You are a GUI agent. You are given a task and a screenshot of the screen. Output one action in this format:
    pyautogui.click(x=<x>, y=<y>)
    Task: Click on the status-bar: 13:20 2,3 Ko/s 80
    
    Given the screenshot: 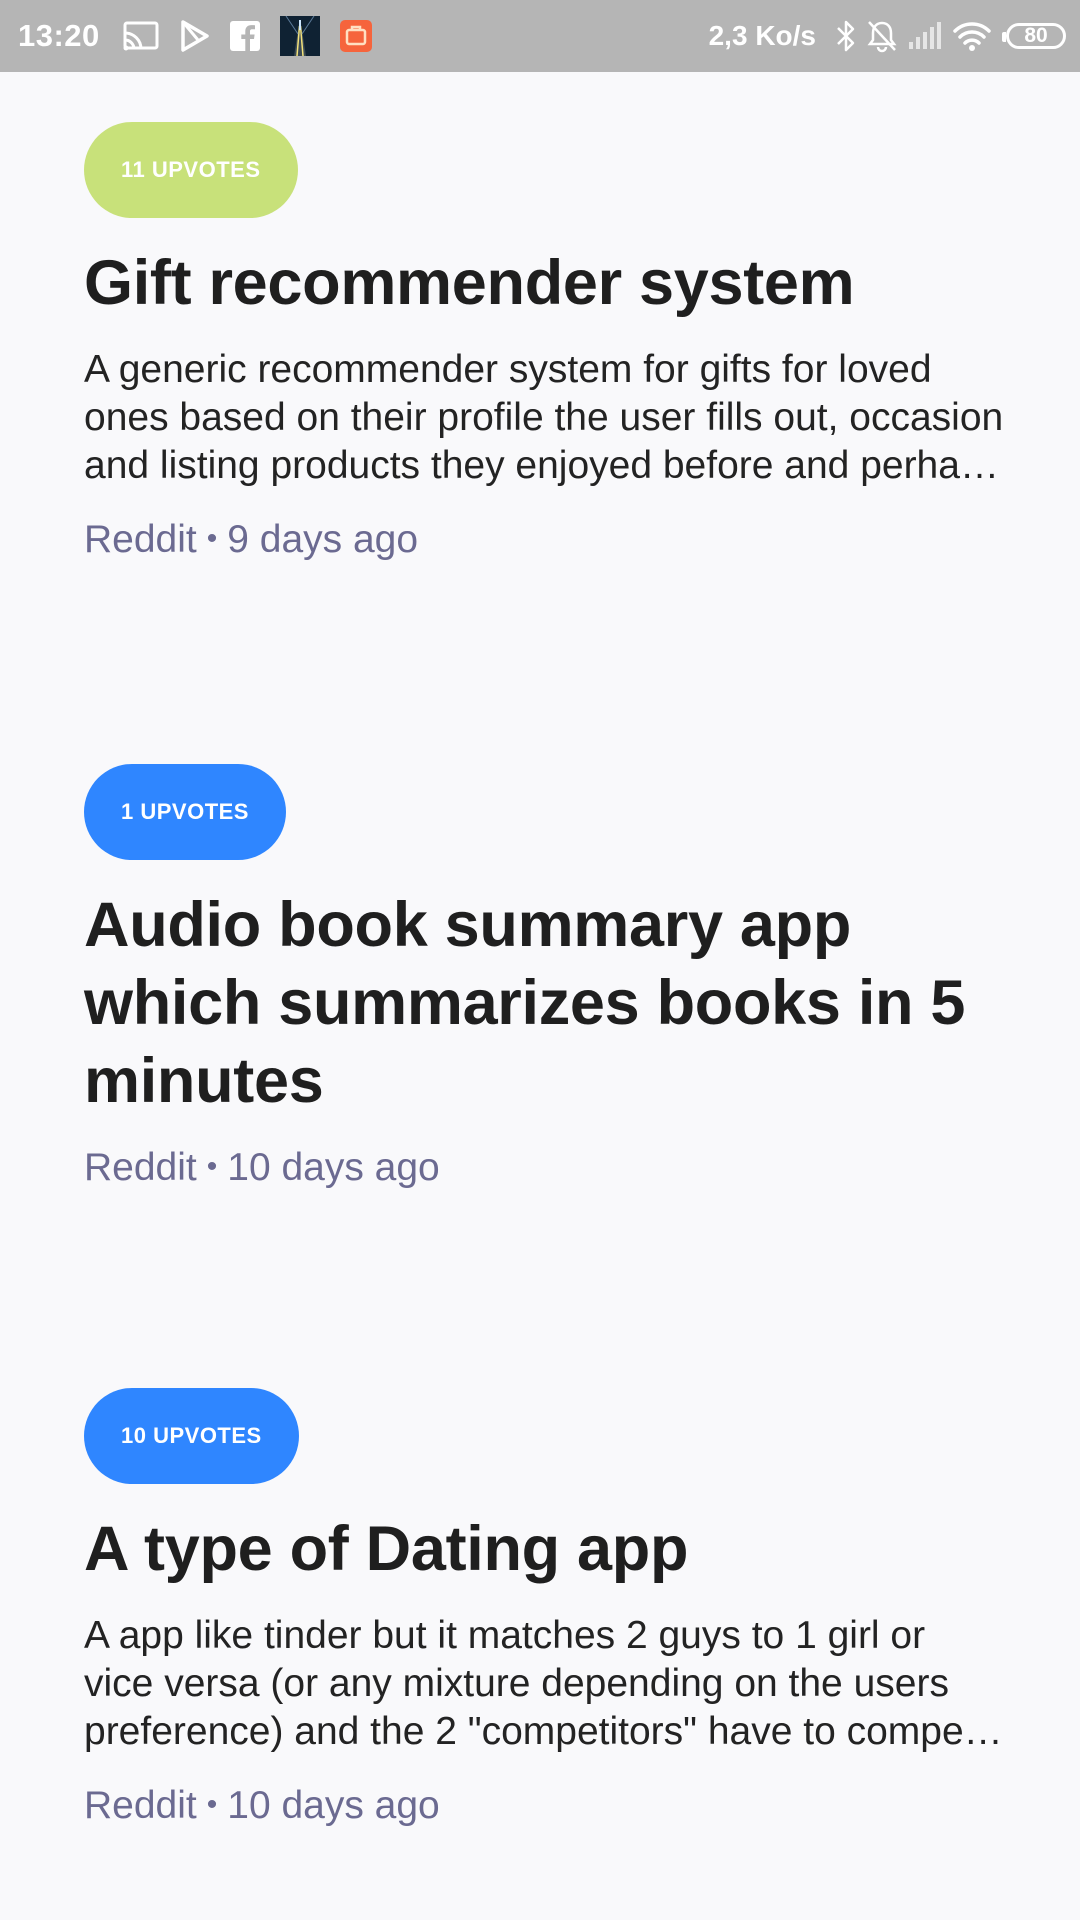 What is the action you would take?
    pyautogui.click(x=540, y=36)
    